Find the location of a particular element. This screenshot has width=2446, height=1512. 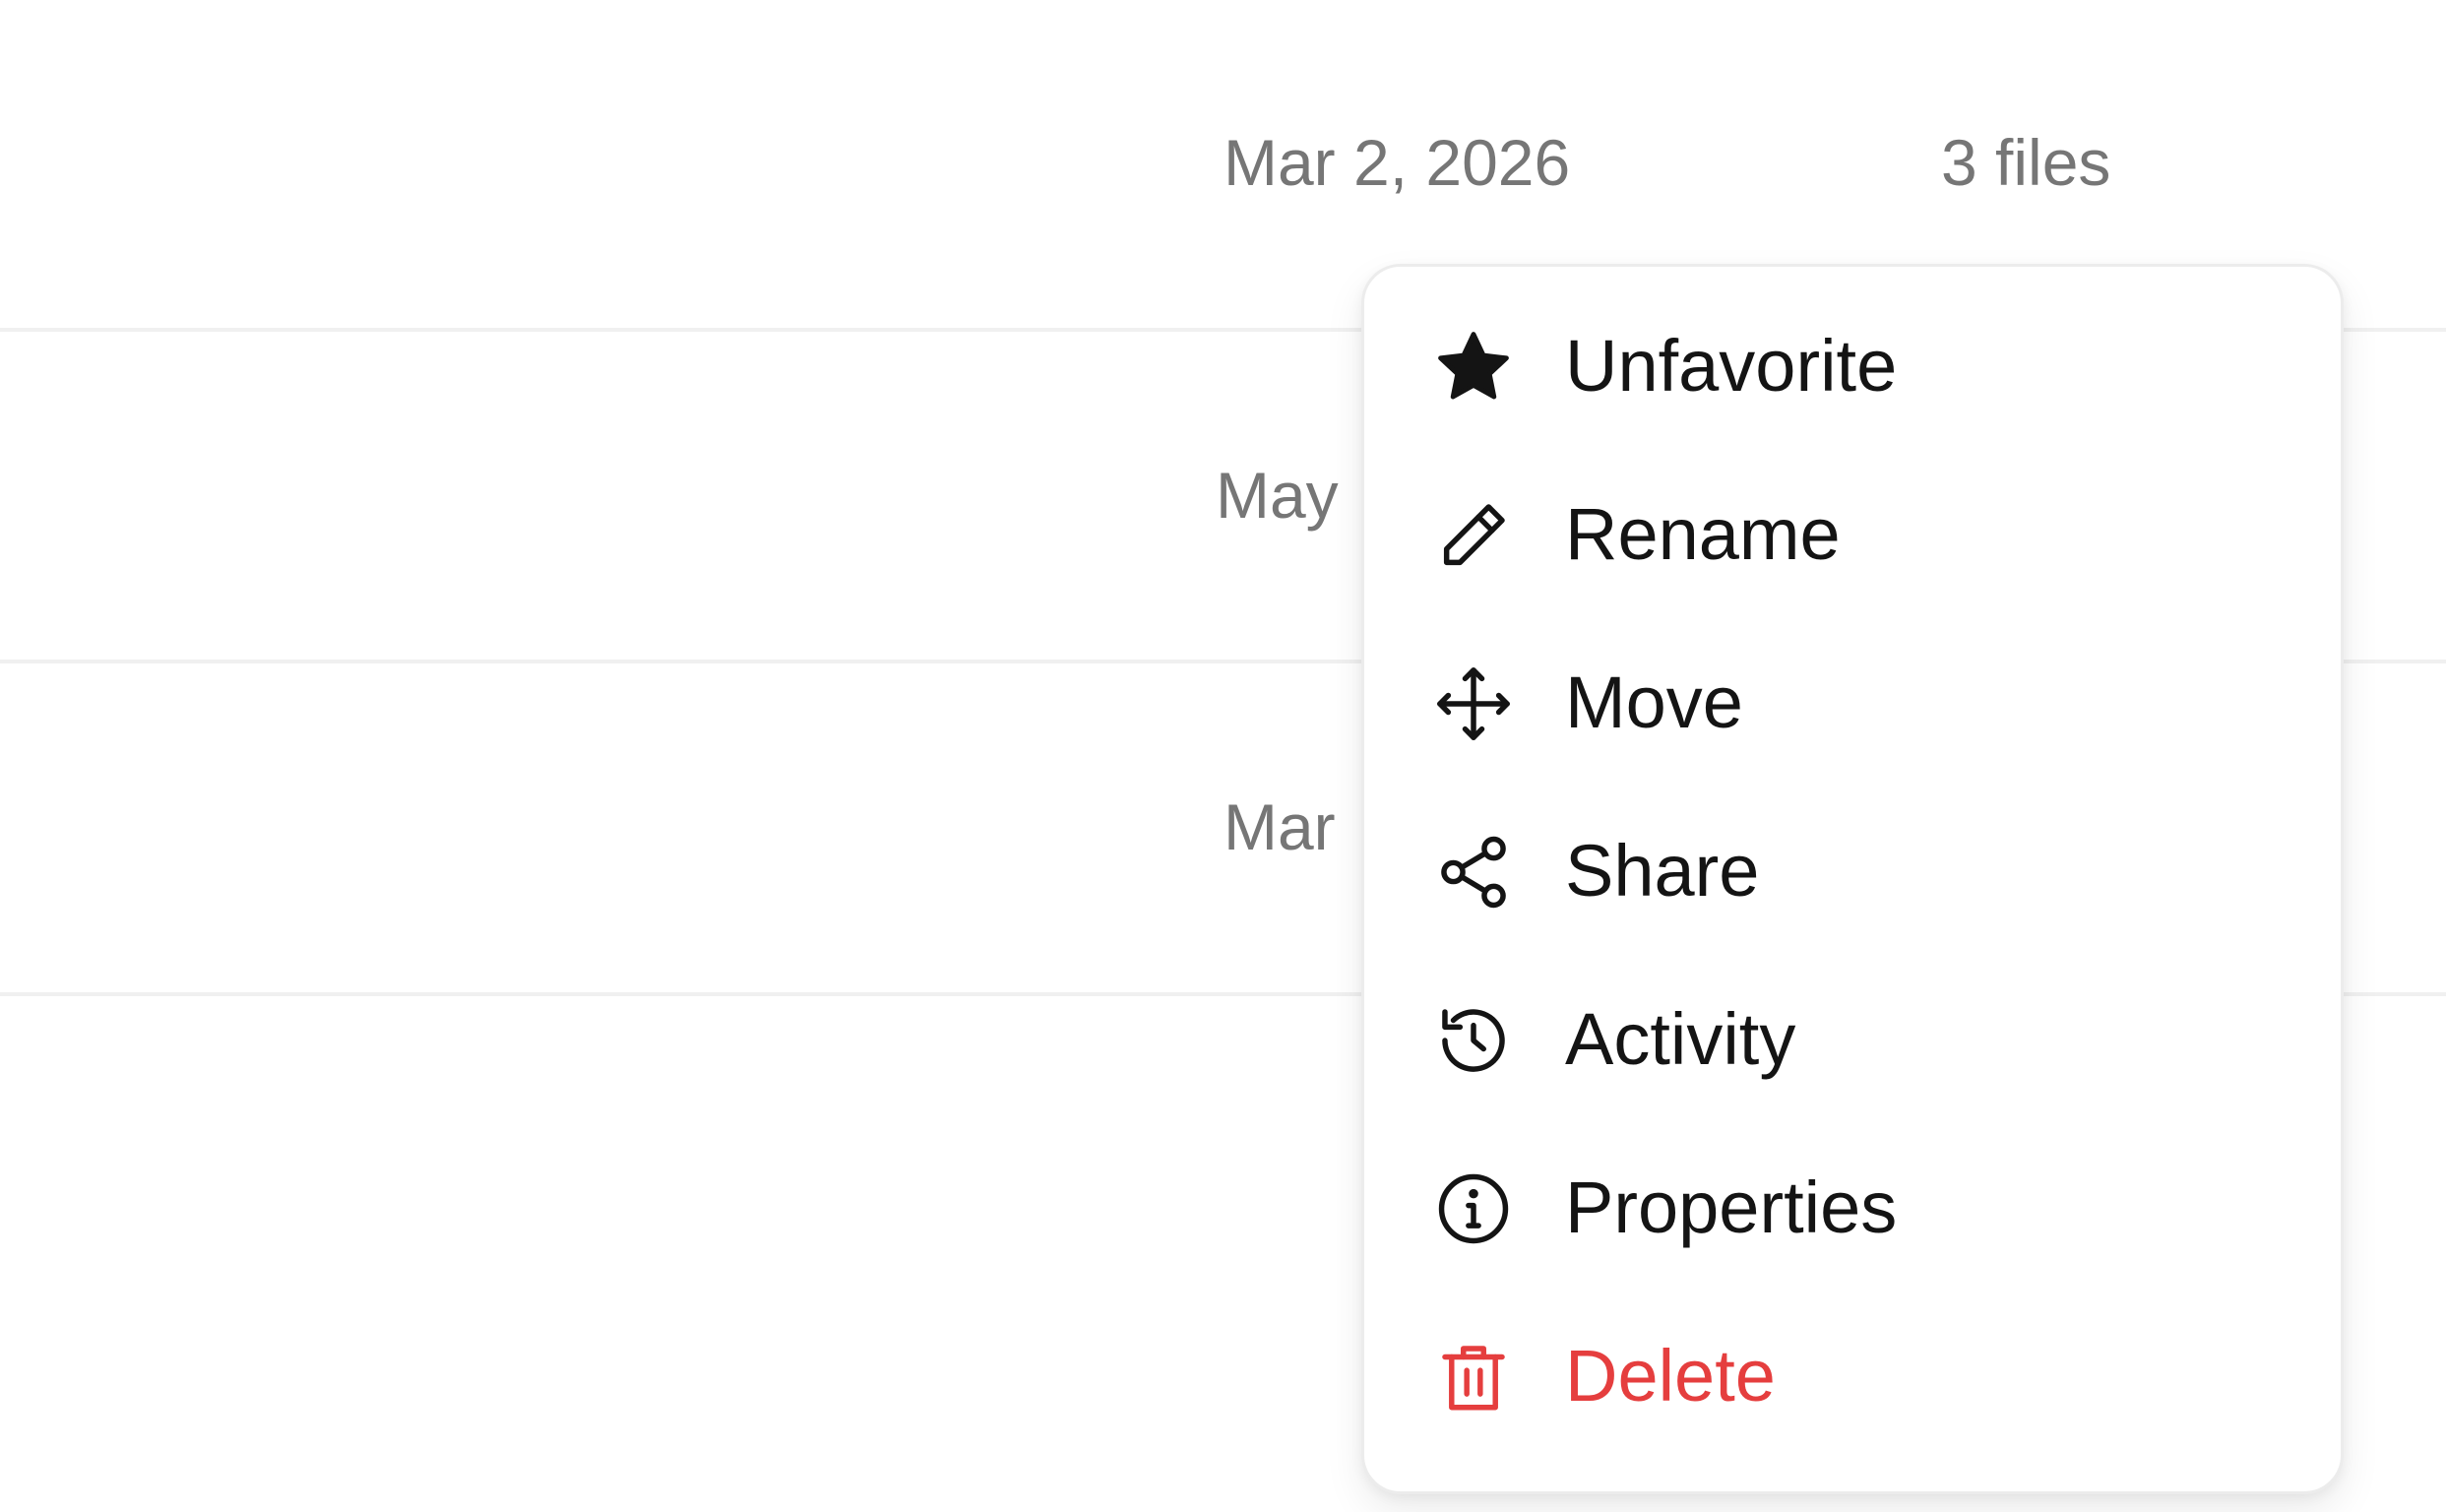

menu-item-label: Share is located at coordinates (1662, 871).